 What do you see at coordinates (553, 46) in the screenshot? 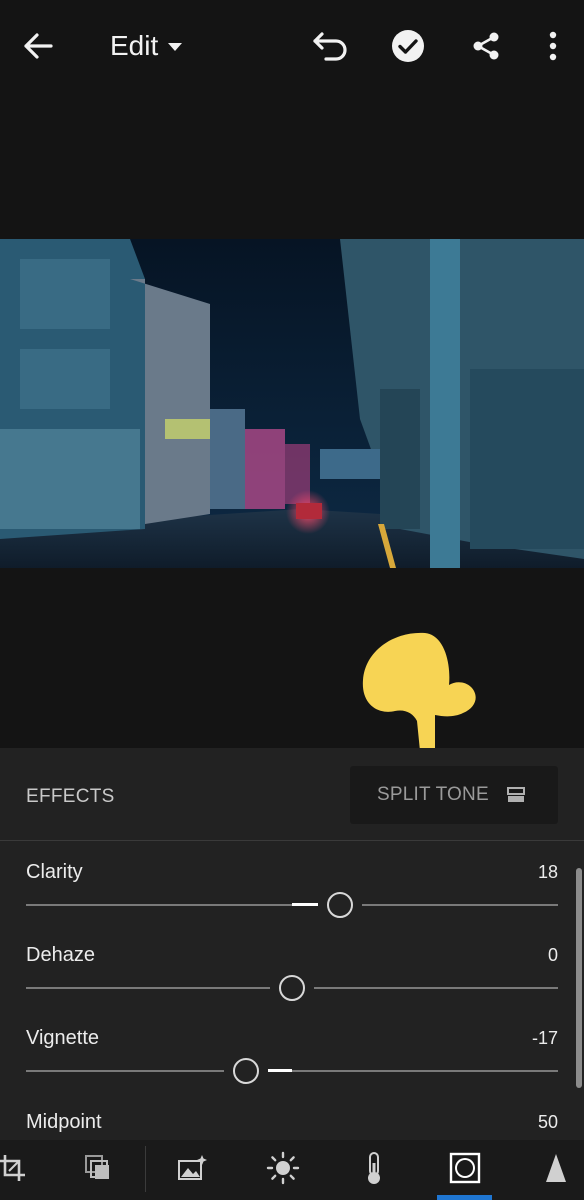
I see `more-vertical-icon` at bounding box center [553, 46].